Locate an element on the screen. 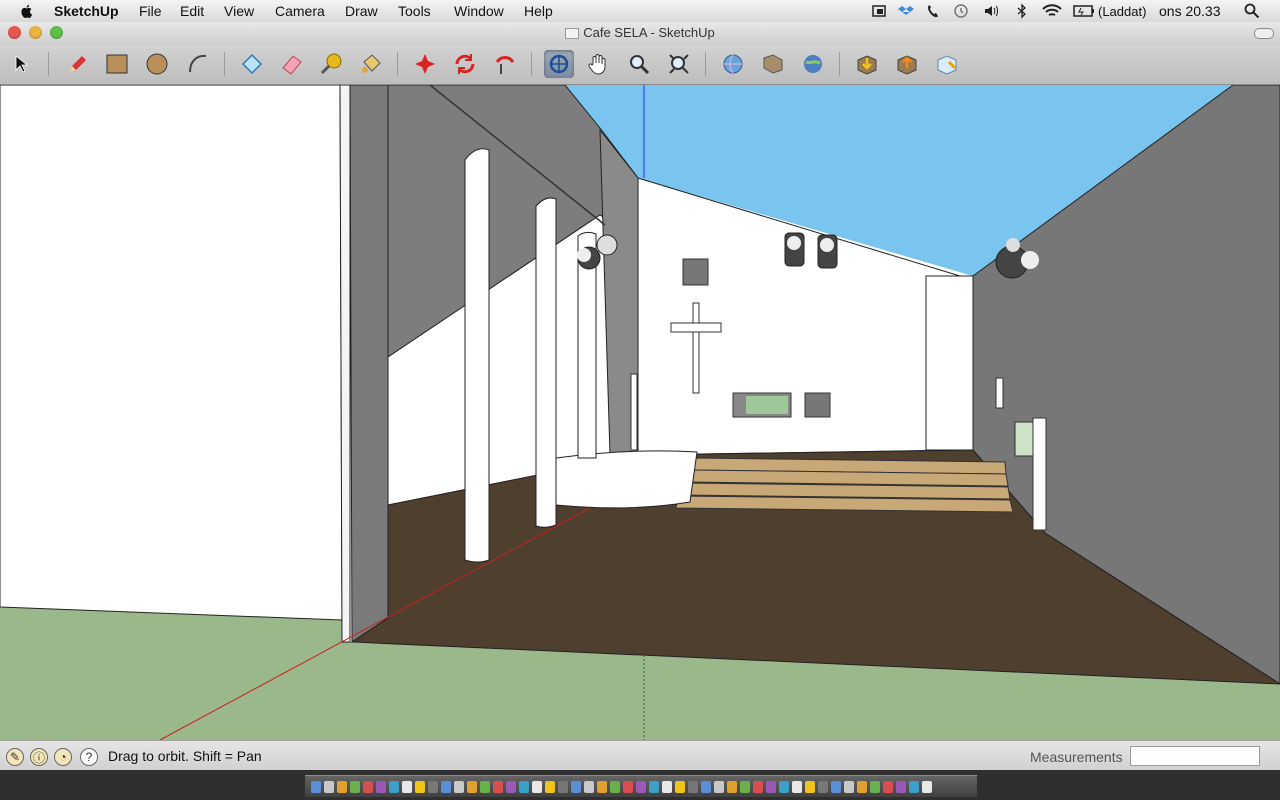 Image resolution: width=1280 pixels, height=800 pixels. paint-bucket-tool-button is located at coordinates (371, 64).